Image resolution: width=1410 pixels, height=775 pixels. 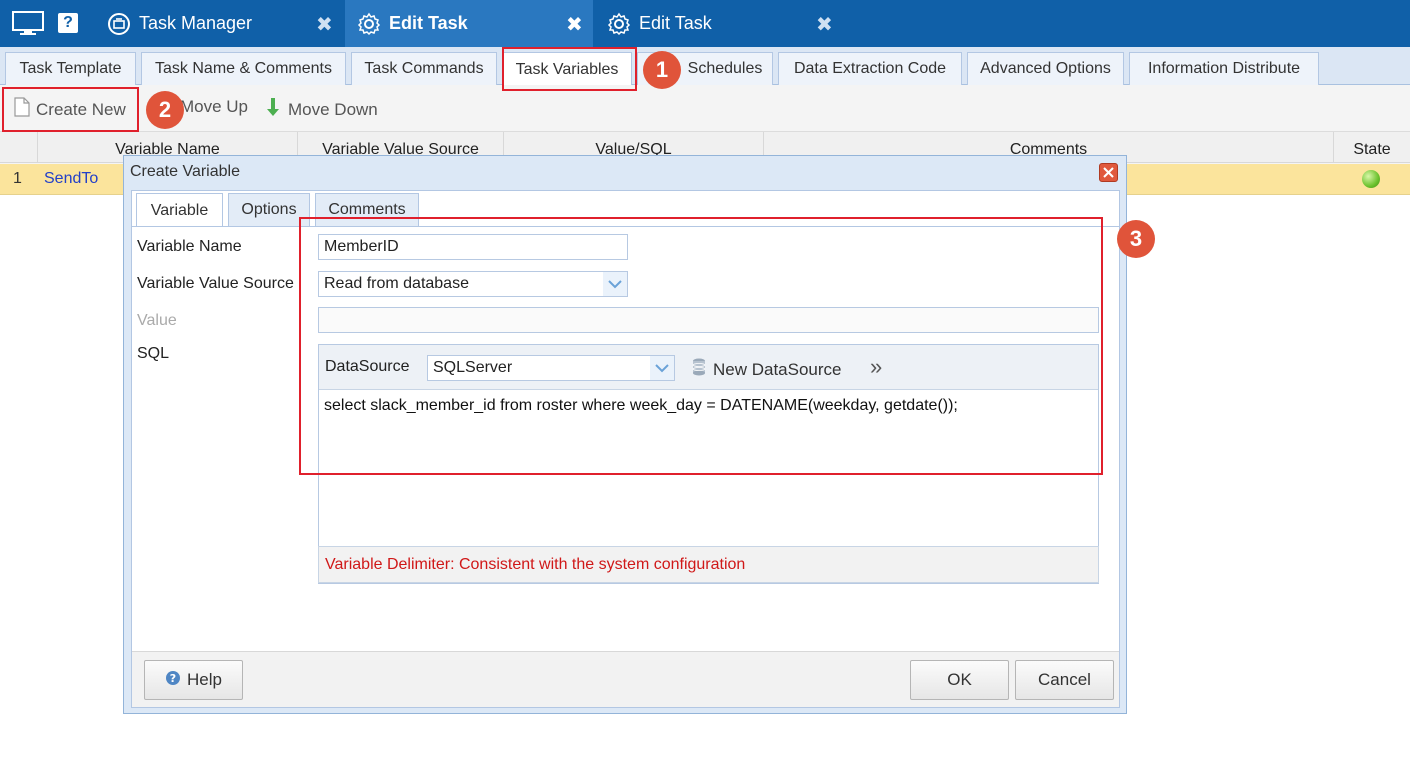 I want to click on tab-task-template: Task Template, so click(x=70, y=68).